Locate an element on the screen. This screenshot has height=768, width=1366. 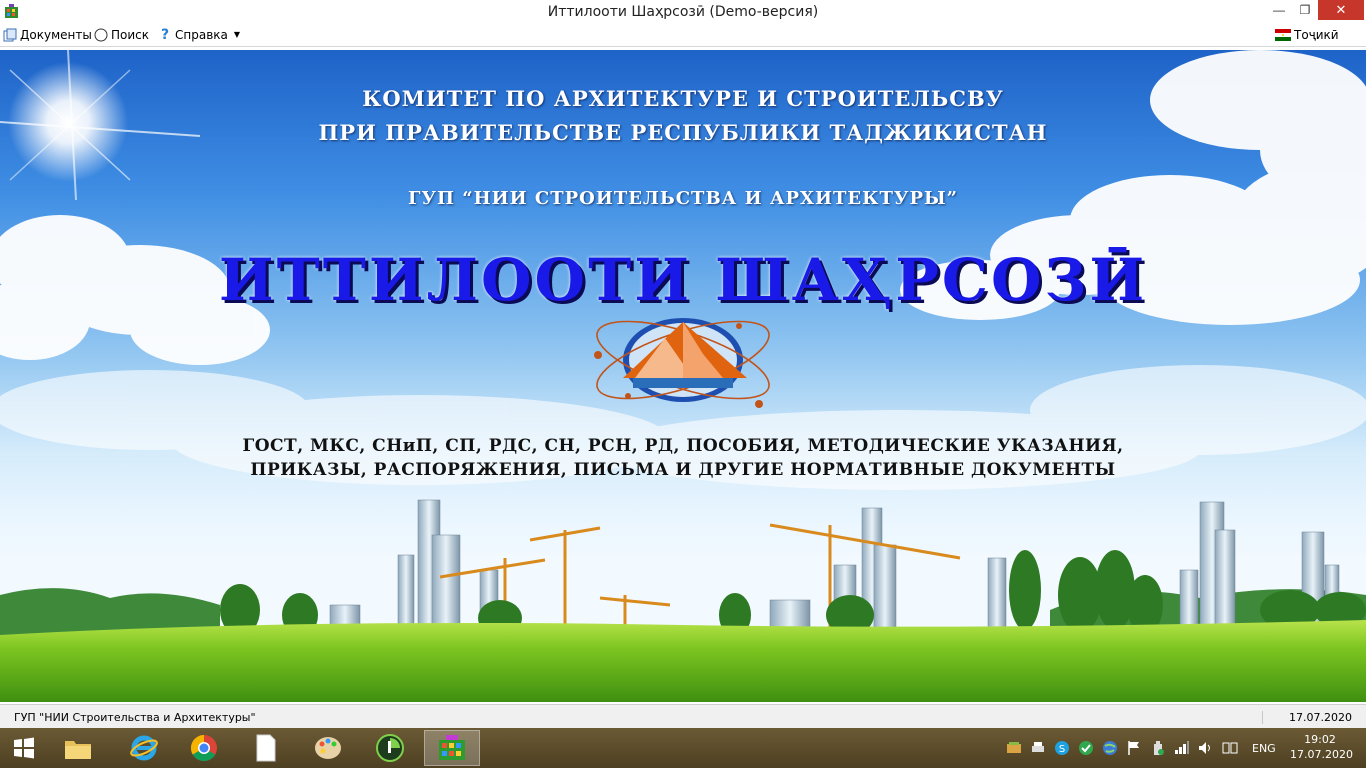
tajikistan-flag-icon is located at coordinates (1283, 35).